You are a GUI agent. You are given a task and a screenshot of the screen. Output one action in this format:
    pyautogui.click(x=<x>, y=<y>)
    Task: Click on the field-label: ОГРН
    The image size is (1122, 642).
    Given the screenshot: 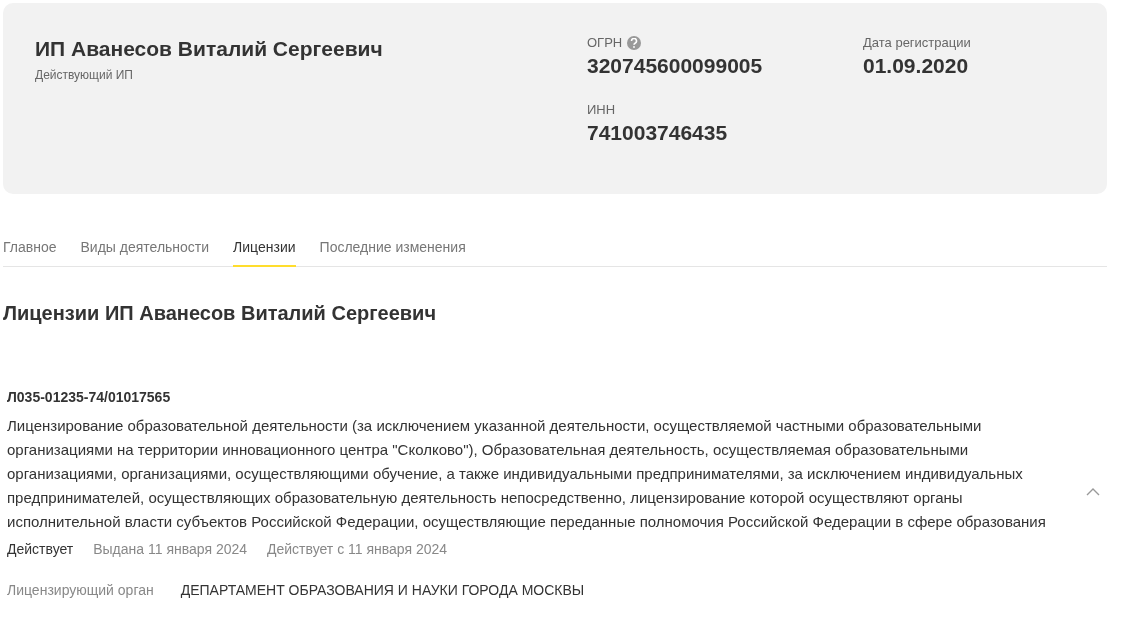 What is the action you would take?
    pyautogui.click(x=605, y=42)
    